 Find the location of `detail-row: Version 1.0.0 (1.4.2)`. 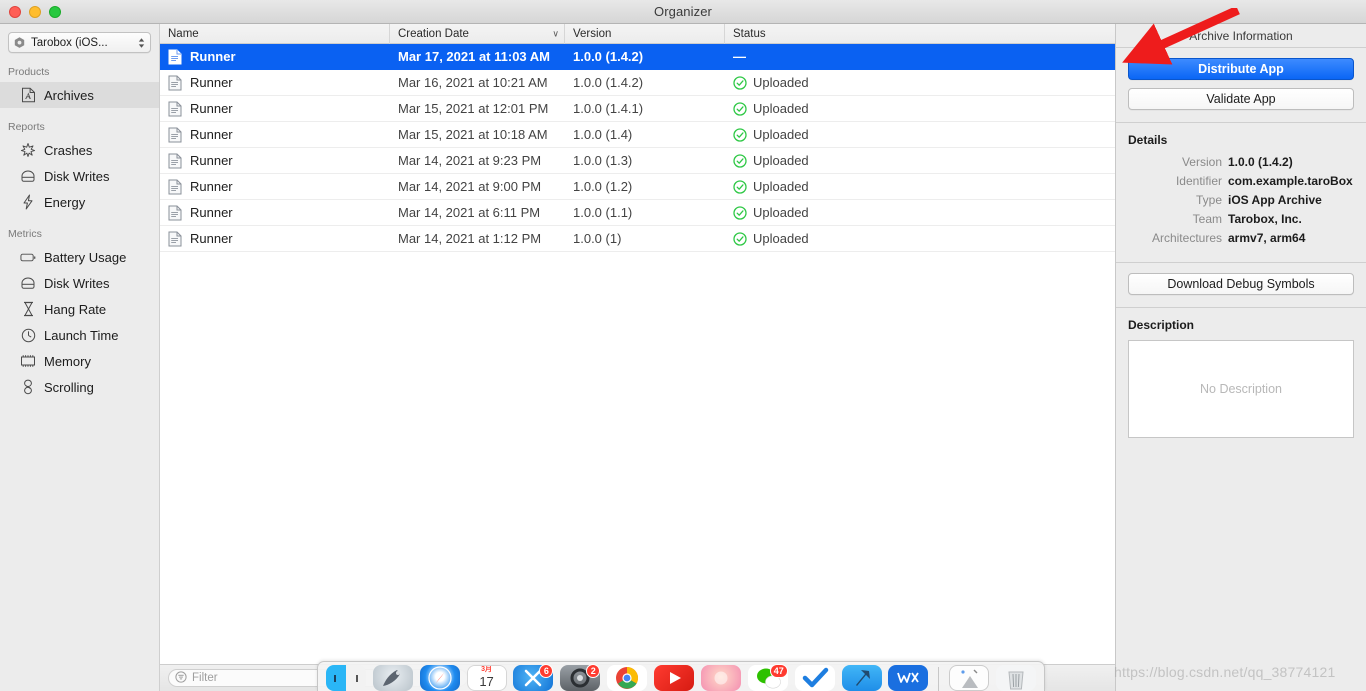

detail-row: Version 1.0.0 (1.4.2) is located at coordinates (1241, 162).